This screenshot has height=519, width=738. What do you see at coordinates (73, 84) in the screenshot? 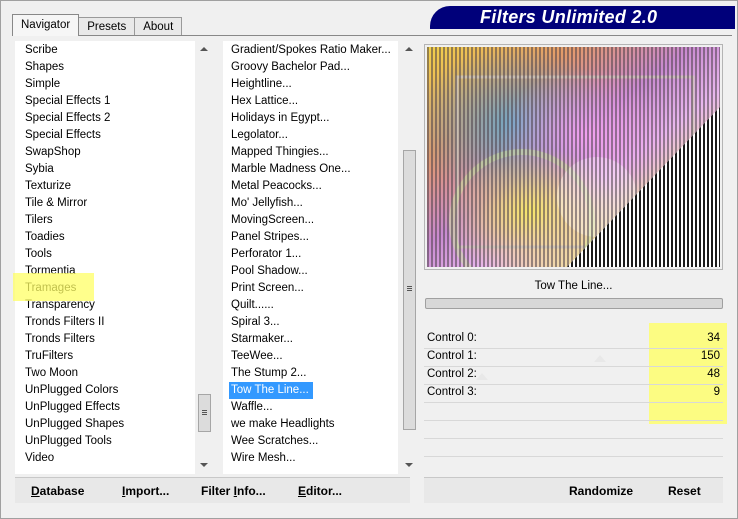
I see `category-list-item: Simple` at bounding box center [73, 84].